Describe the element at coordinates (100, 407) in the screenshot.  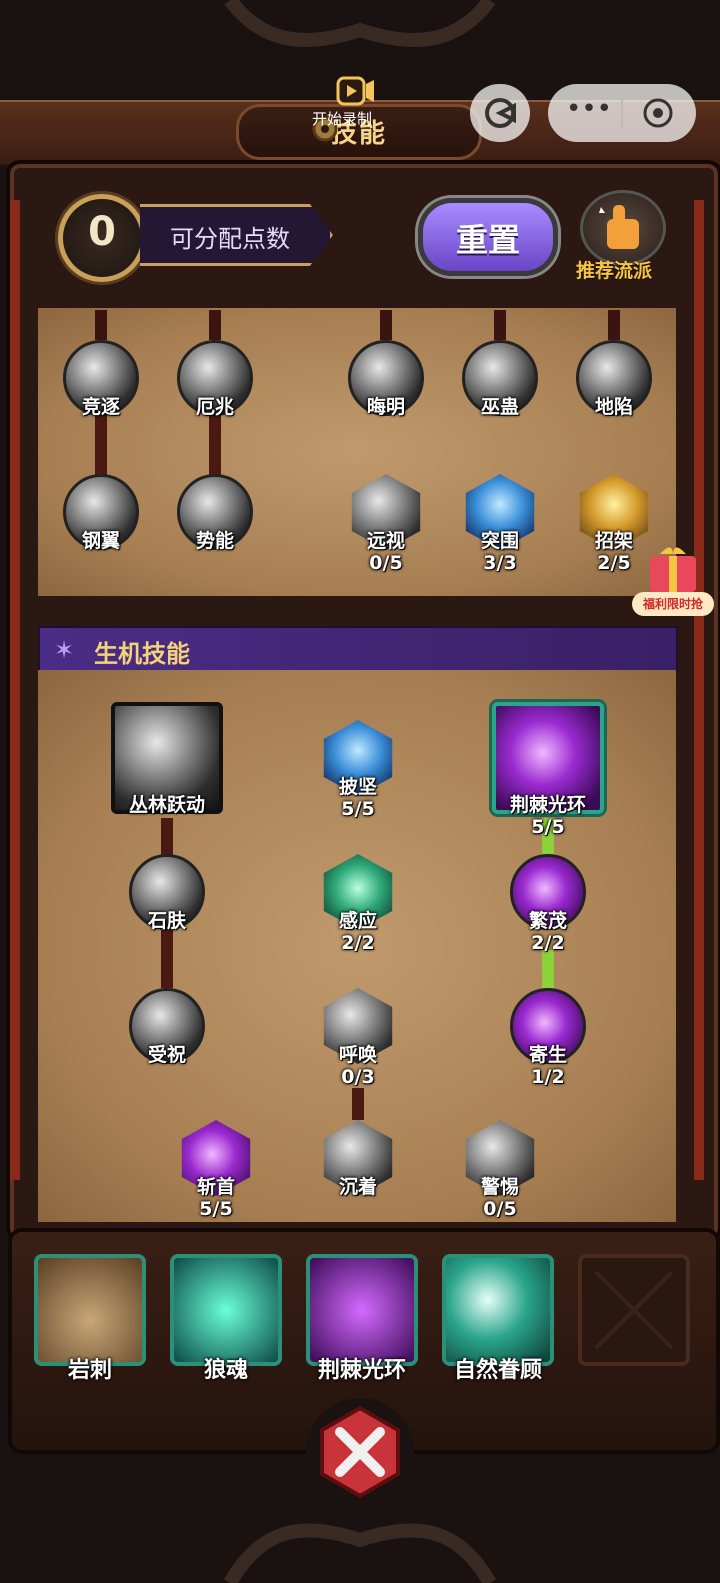
I see `skill-name: 竞逐` at that location.